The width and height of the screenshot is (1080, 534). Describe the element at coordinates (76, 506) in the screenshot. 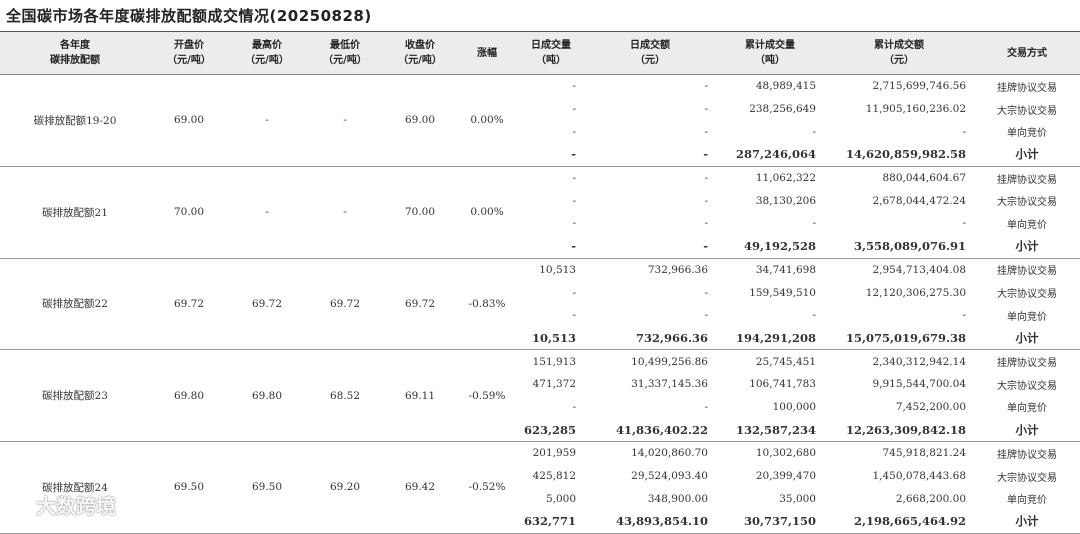

I see `watermark-text: 大数跨境` at that location.